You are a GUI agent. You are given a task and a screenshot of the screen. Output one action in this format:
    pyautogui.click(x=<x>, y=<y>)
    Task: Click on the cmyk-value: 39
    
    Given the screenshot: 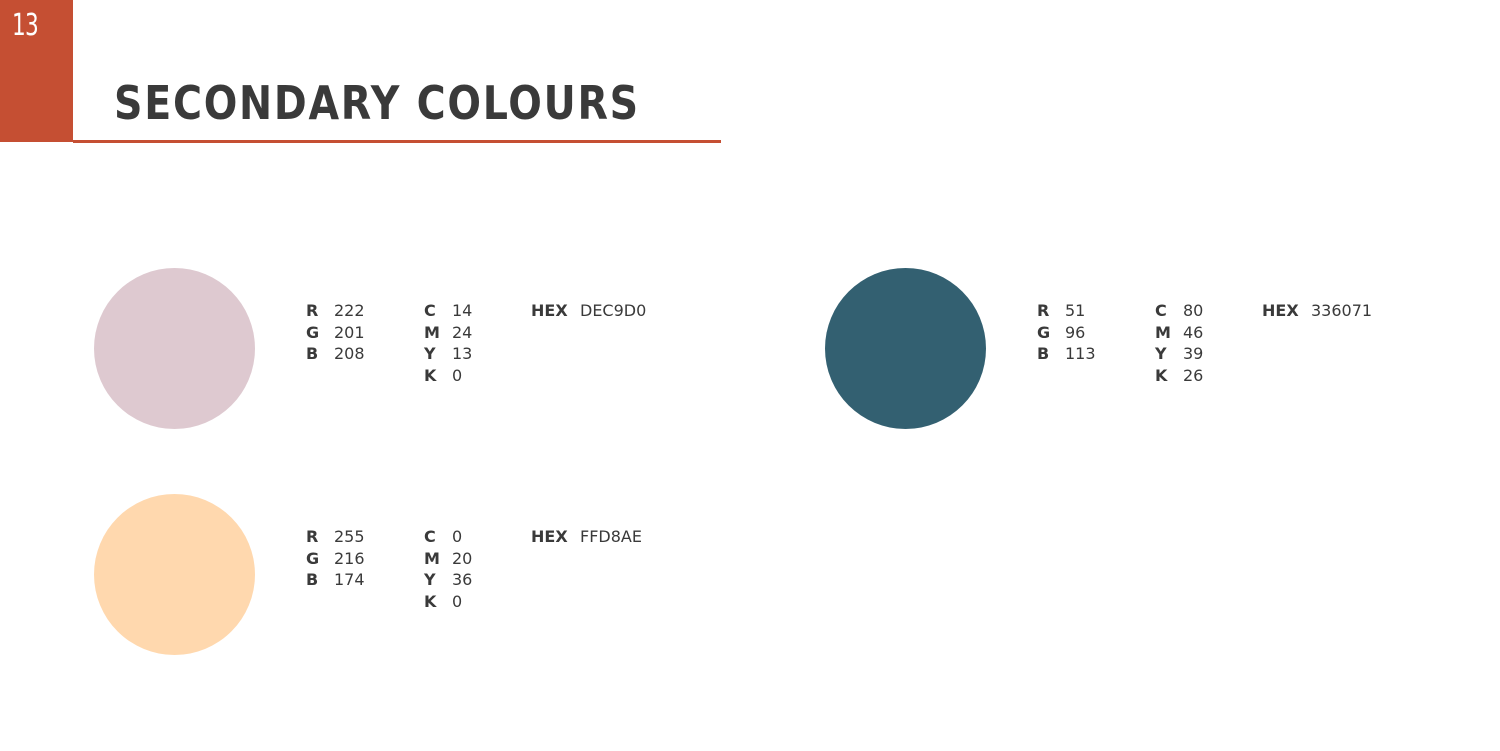 What is the action you would take?
    pyautogui.click(x=1193, y=353)
    